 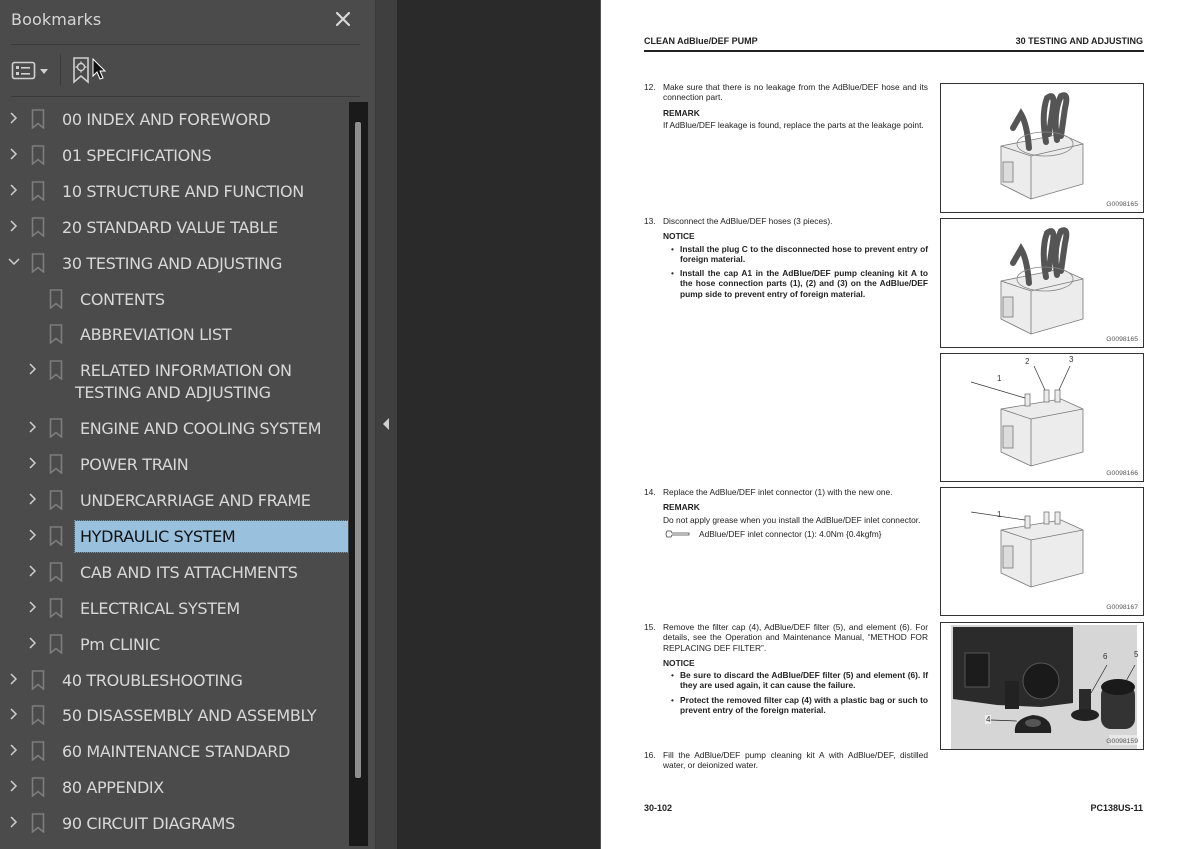 I want to click on bookmark-item: UNDERCARRIAGE AND FRAME, so click(x=174, y=500).